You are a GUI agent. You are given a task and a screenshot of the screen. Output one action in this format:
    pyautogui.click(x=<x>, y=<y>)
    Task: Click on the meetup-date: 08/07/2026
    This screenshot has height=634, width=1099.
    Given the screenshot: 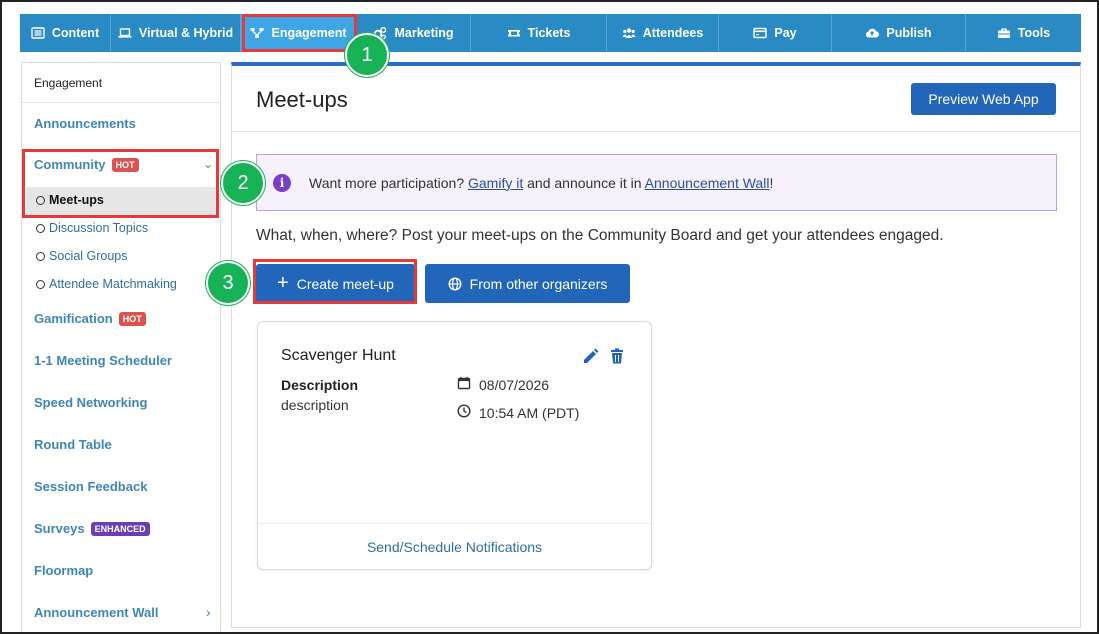 What is the action you would take?
    pyautogui.click(x=503, y=384)
    